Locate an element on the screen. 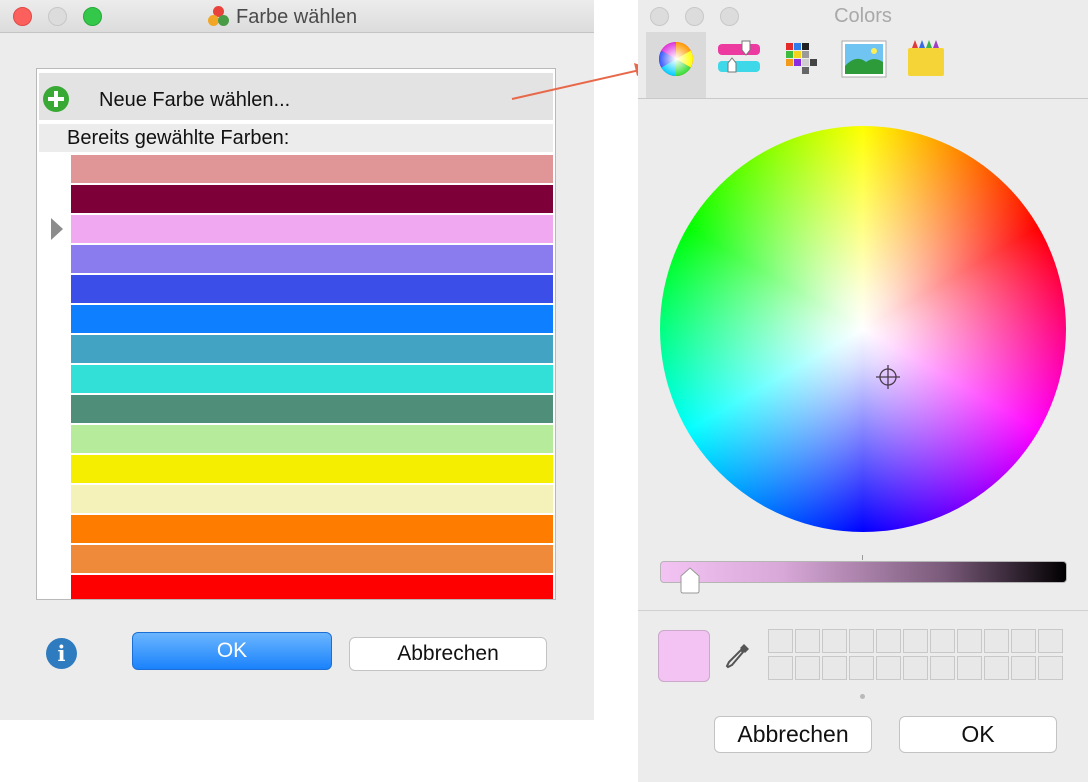 The image size is (1088, 782). eyedropper-icon is located at coordinates (738, 657).